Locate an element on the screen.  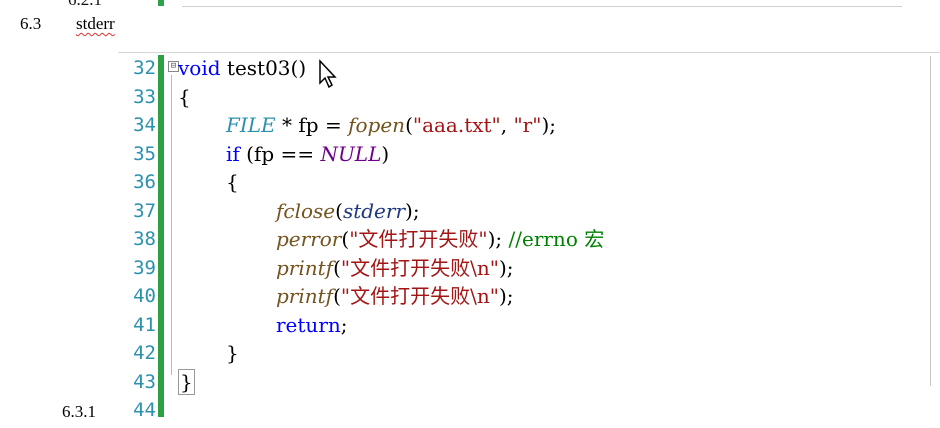
section-number: 6.3 is located at coordinates (31, 23).